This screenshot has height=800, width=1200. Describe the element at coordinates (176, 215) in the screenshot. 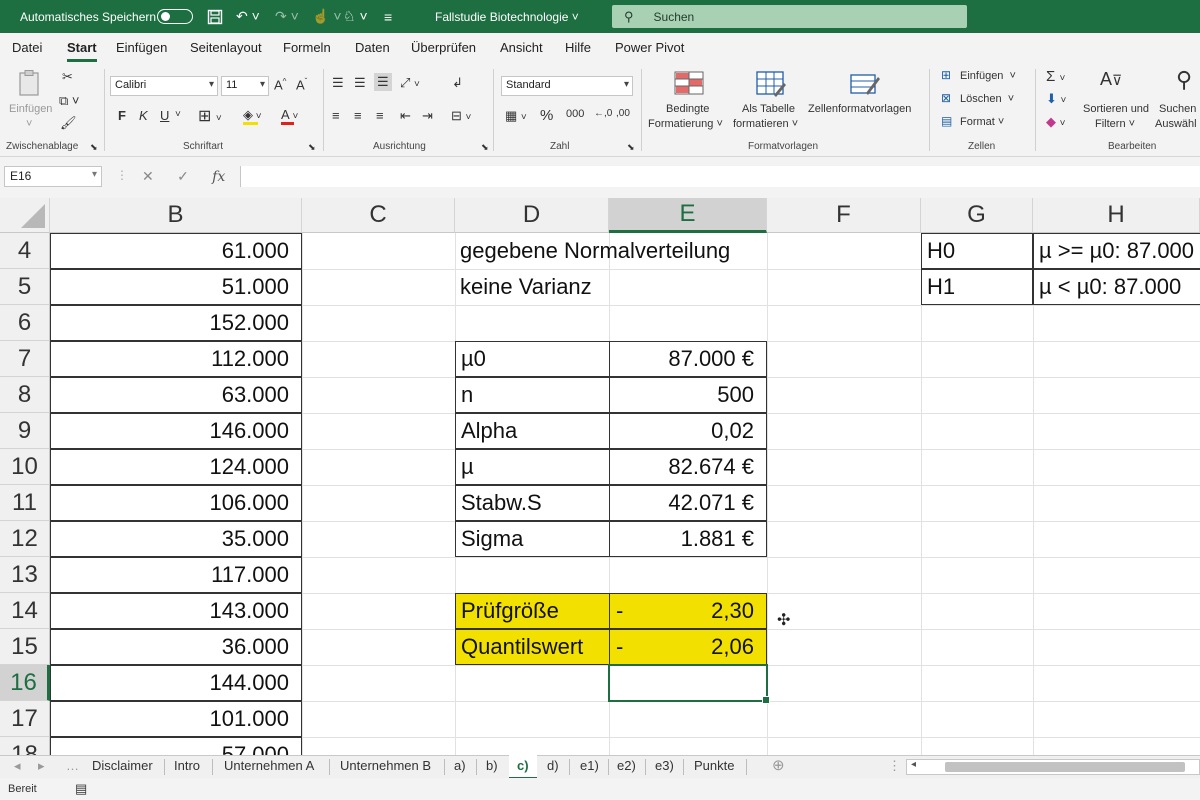

I see `column-header-b: B` at that location.